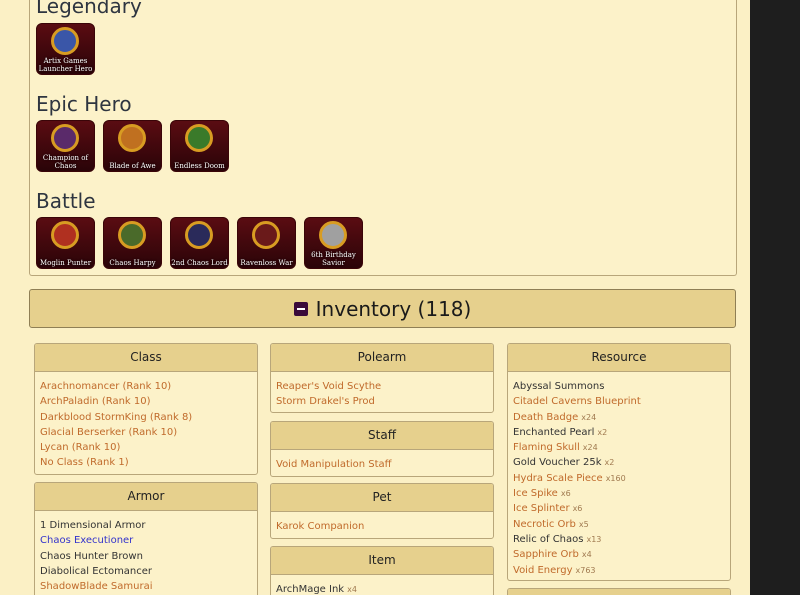 The width and height of the screenshot is (800, 595). I want to click on badge-label: Endless Doom, so click(199, 166).